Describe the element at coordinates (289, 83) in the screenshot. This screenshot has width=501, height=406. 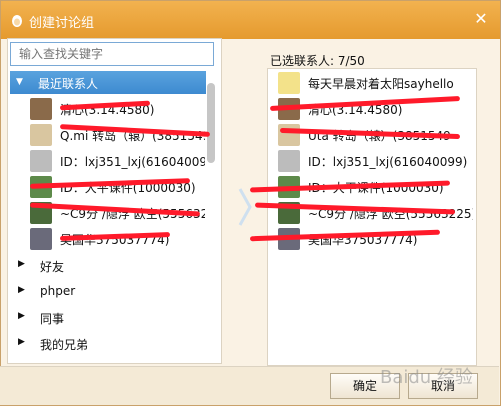
I see `trophy-icon` at that location.